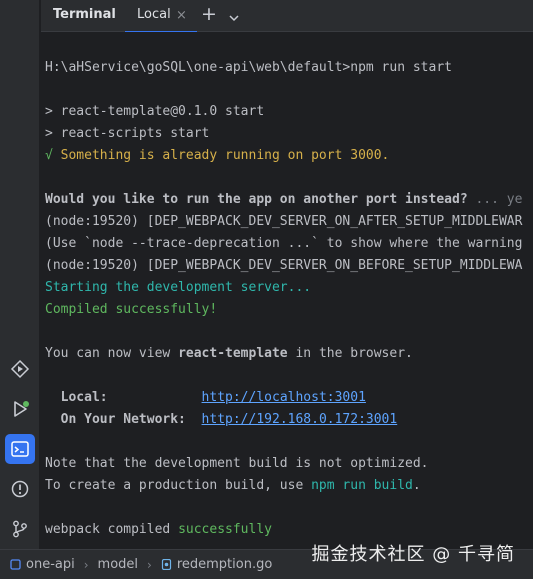  I want to click on chevron-down-icon, so click(234, 18).